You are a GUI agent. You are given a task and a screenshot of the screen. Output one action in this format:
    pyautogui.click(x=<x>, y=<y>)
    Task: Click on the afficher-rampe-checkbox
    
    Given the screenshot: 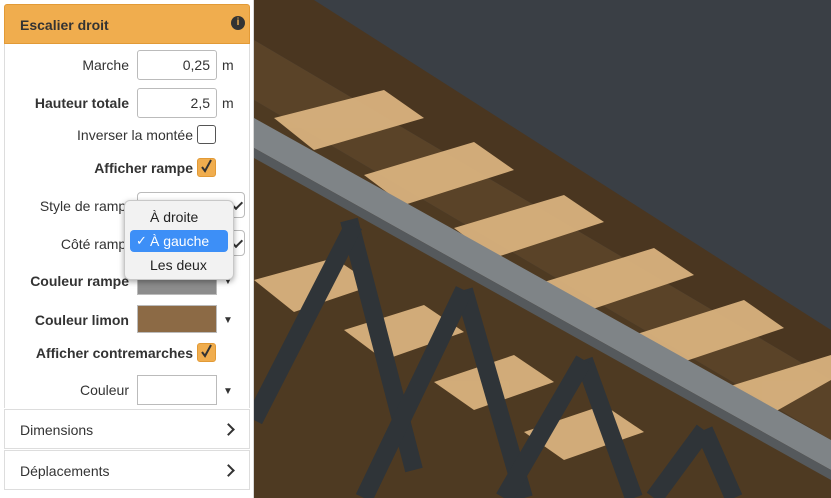 What is the action you would take?
    pyautogui.click(x=206, y=167)
    